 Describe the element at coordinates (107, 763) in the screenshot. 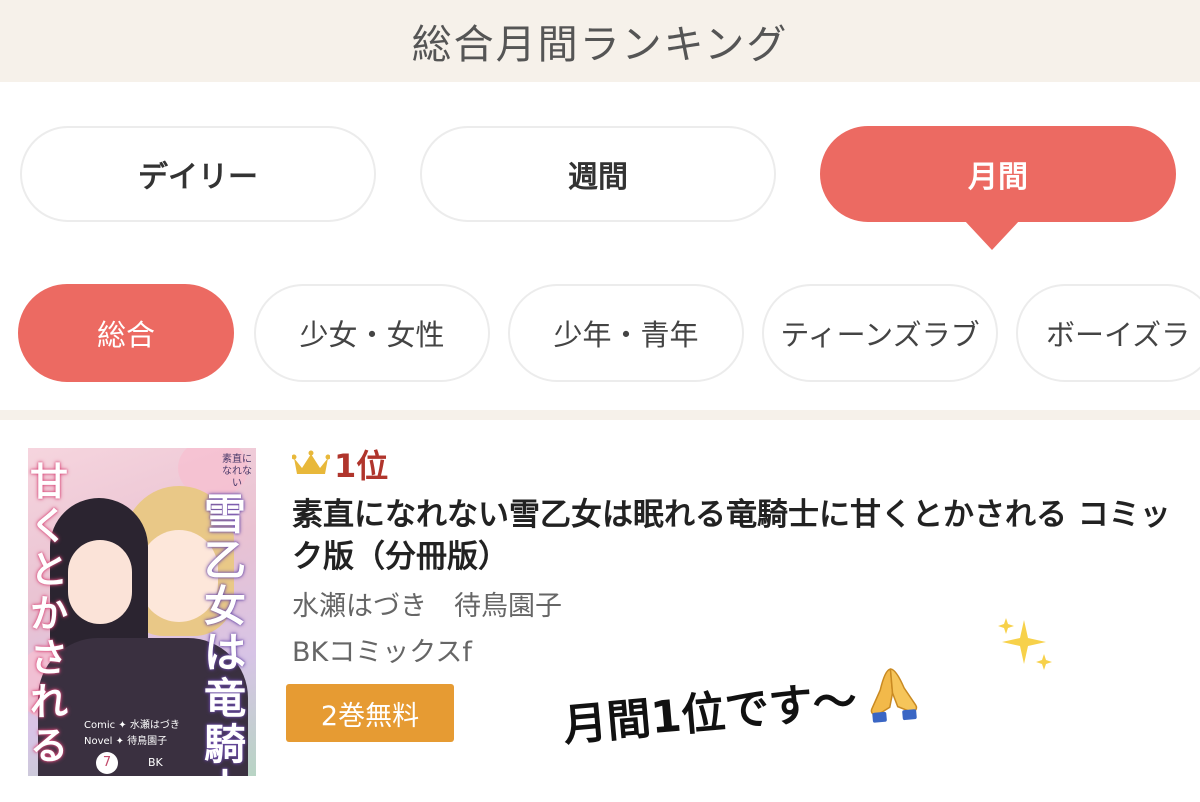

I see `cover-volume-badge: 7` at that location.